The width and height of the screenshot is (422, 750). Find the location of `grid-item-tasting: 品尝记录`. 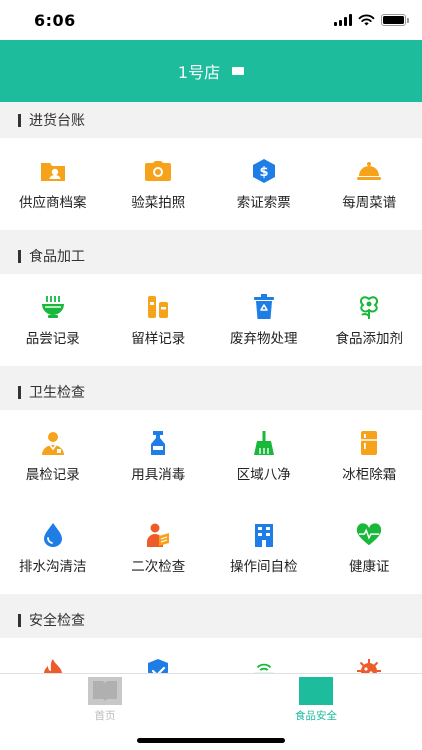

grid-item-tasting: 品尝记录 is located at coordinates (53, 320).